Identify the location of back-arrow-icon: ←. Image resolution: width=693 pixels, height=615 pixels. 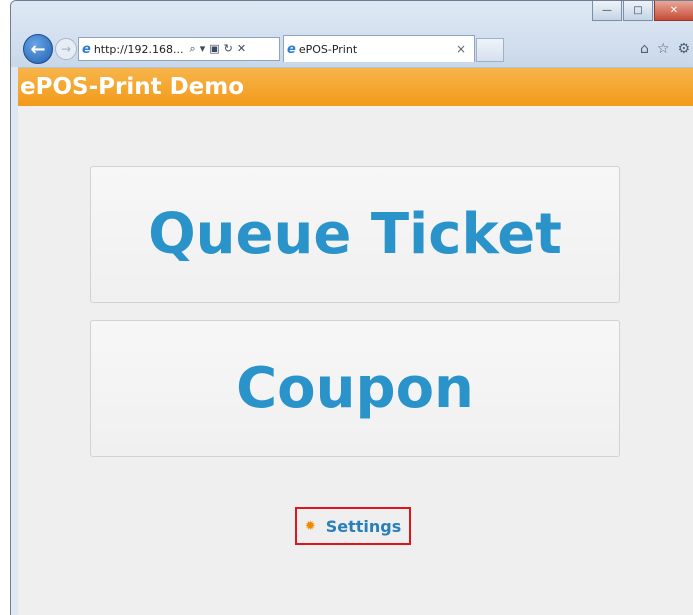
(38, 49).